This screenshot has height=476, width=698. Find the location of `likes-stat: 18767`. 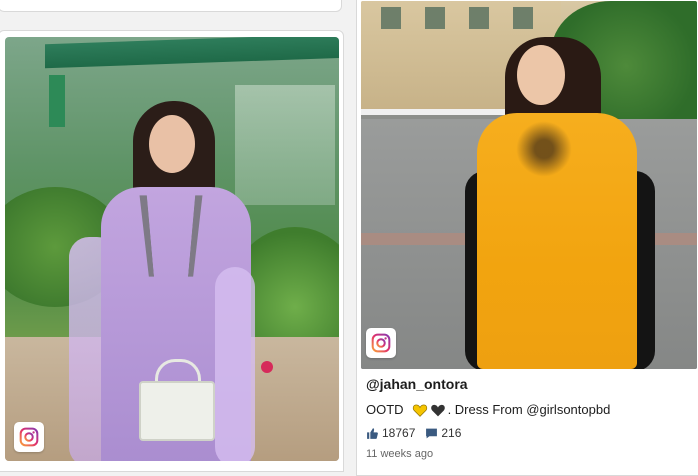

likes-stat: 18767 is located at coordinates (390, 433).